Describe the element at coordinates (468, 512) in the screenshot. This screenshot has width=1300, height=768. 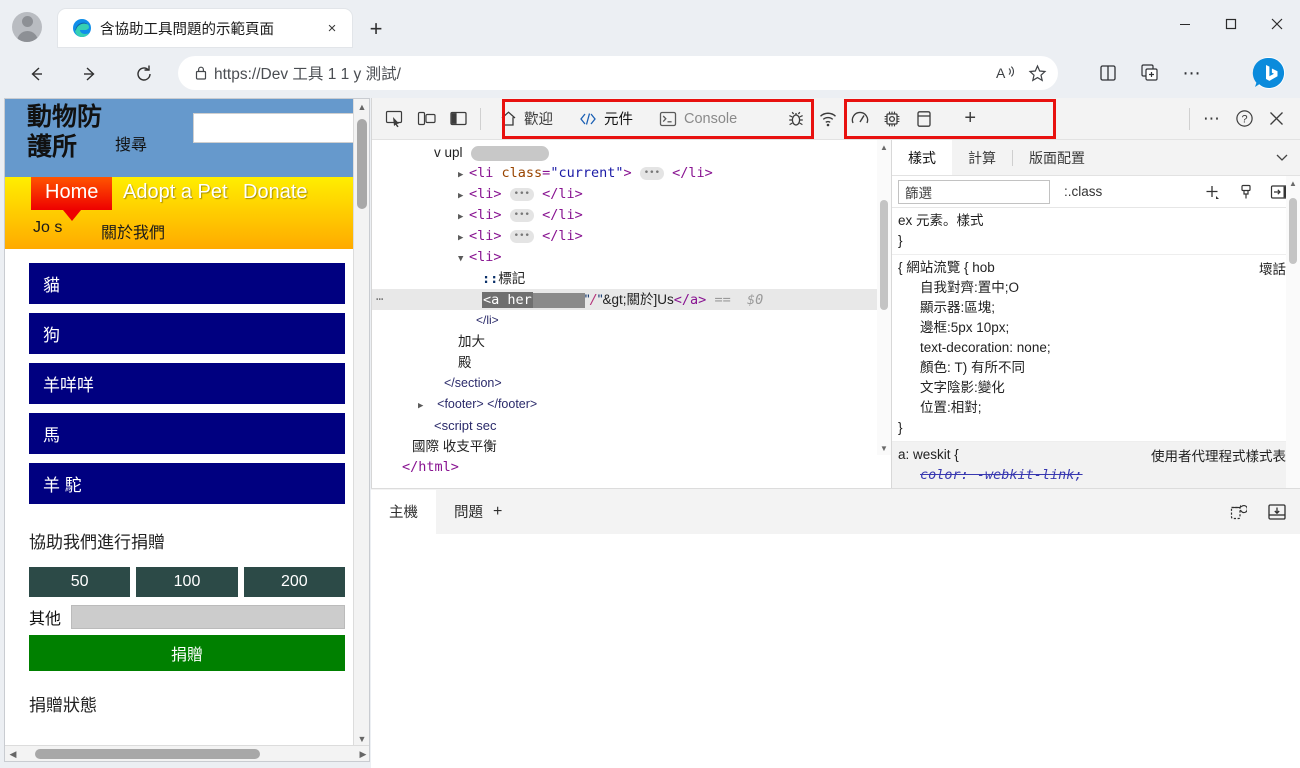
I see `drawer-tab-issues: 問題` at that location.